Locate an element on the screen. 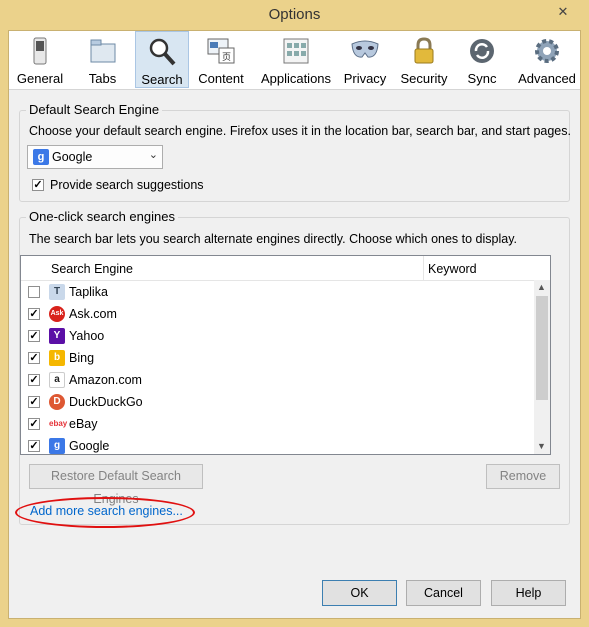  yahoo-icon: Y is located at coordinates (57, 336).